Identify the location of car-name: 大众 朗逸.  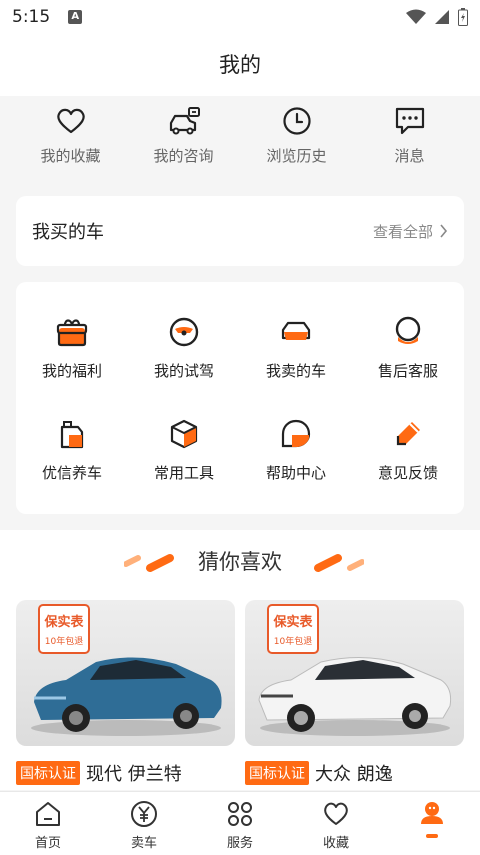
(354, 774).